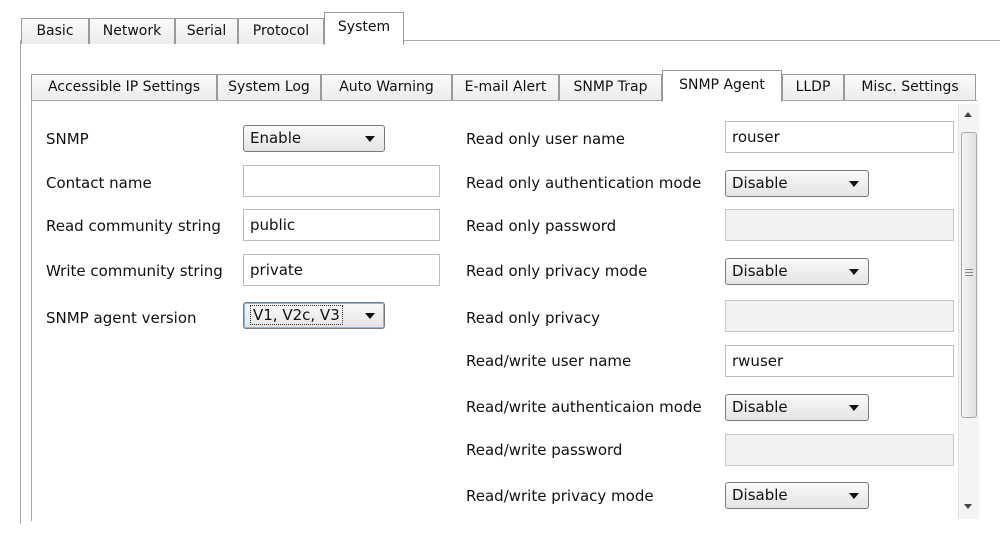 The height and width of the screenshot is (533, 1000). Describe the element at coordinates (99, 183) in the screenshot. I see `contact-name-label: Contact name` at that location.